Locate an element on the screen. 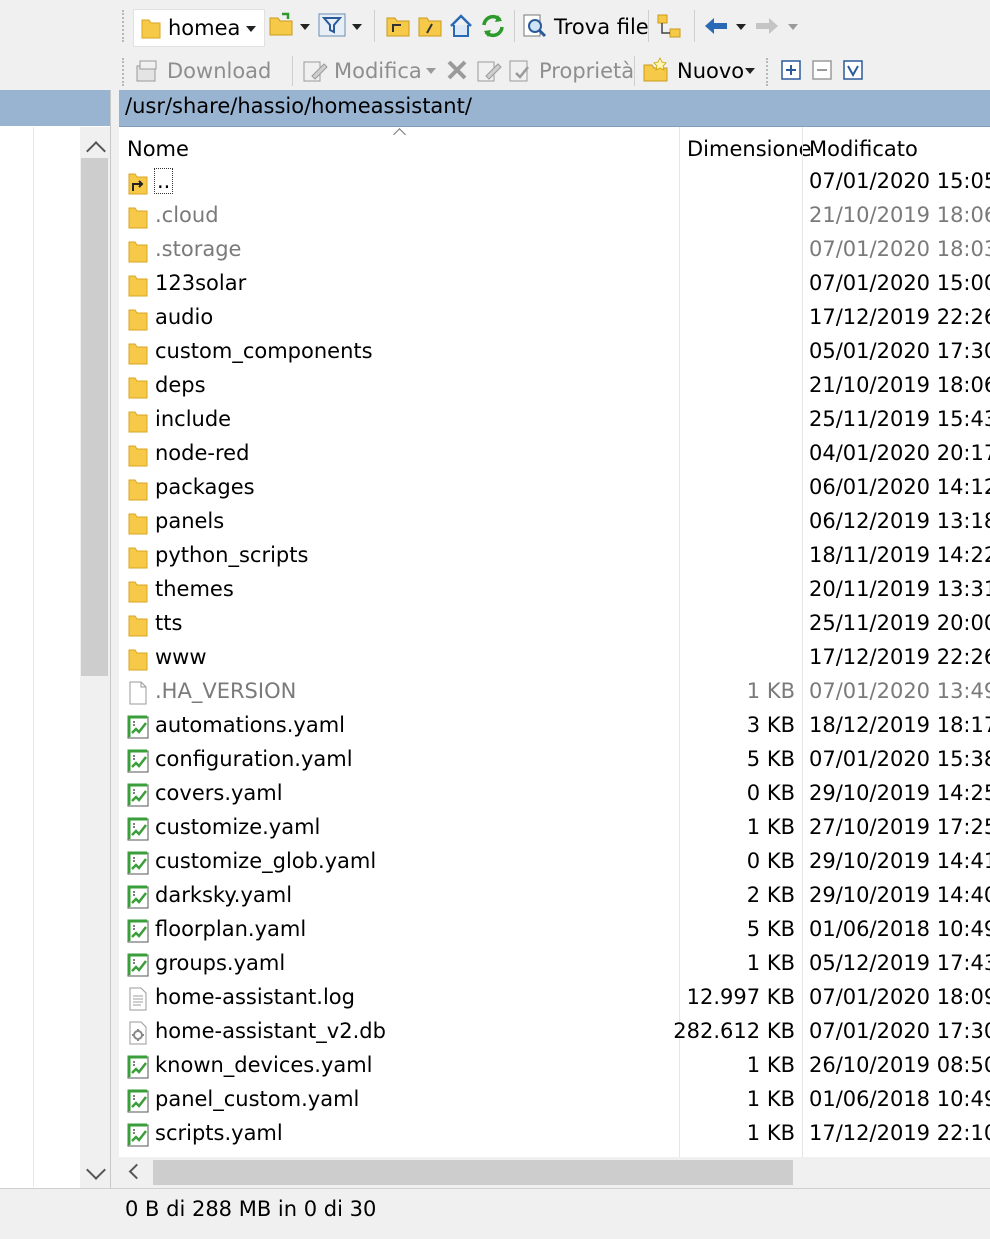  file-row: .storage 07/01/2020 18:03:54 is located at coordinates (554, 252).